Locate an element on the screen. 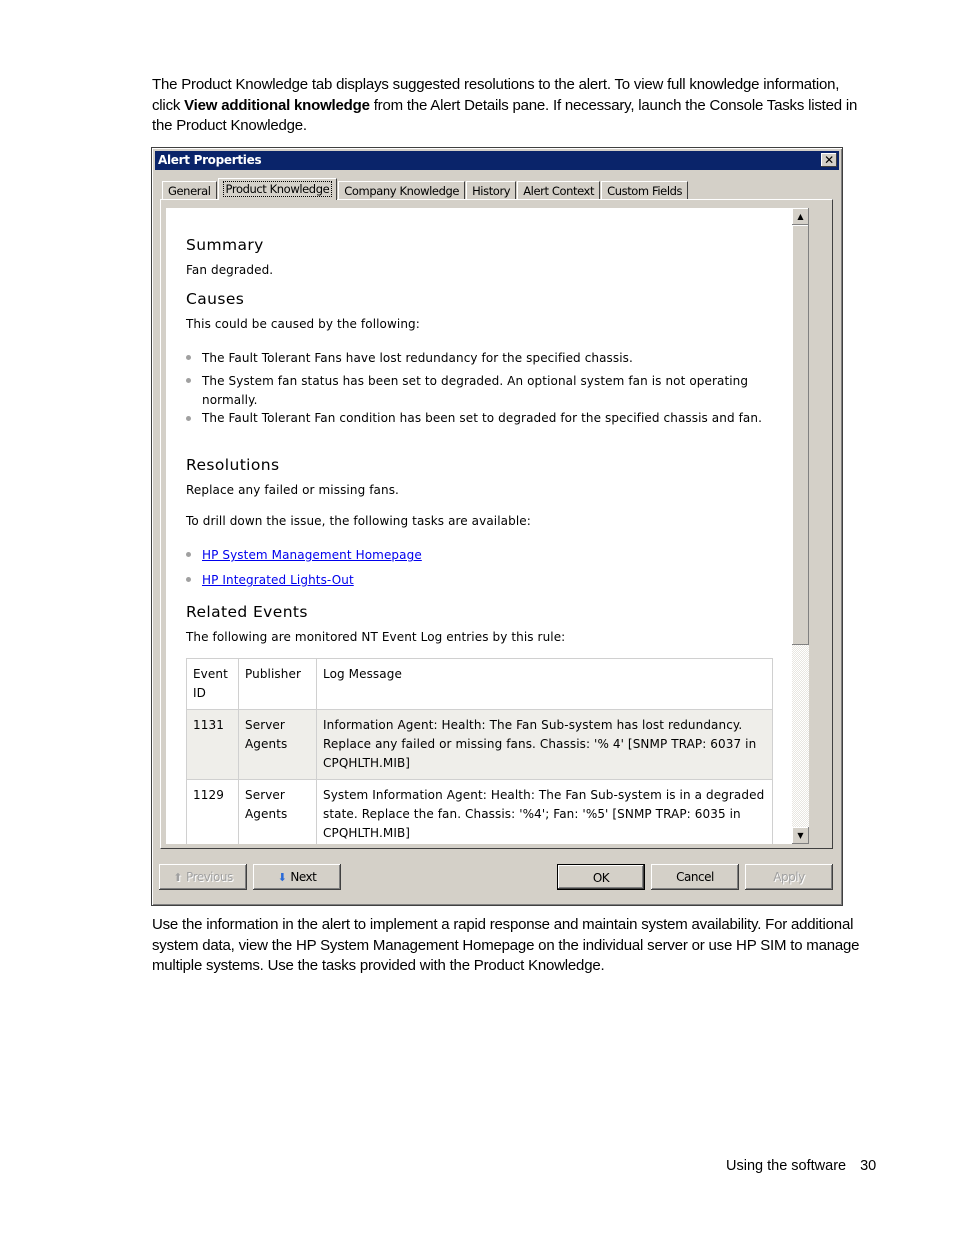 The image size is (954, 1235). link-hp-integrated-lights-out: HP Integrated Lights-Out is located at coordinates (278, 580).